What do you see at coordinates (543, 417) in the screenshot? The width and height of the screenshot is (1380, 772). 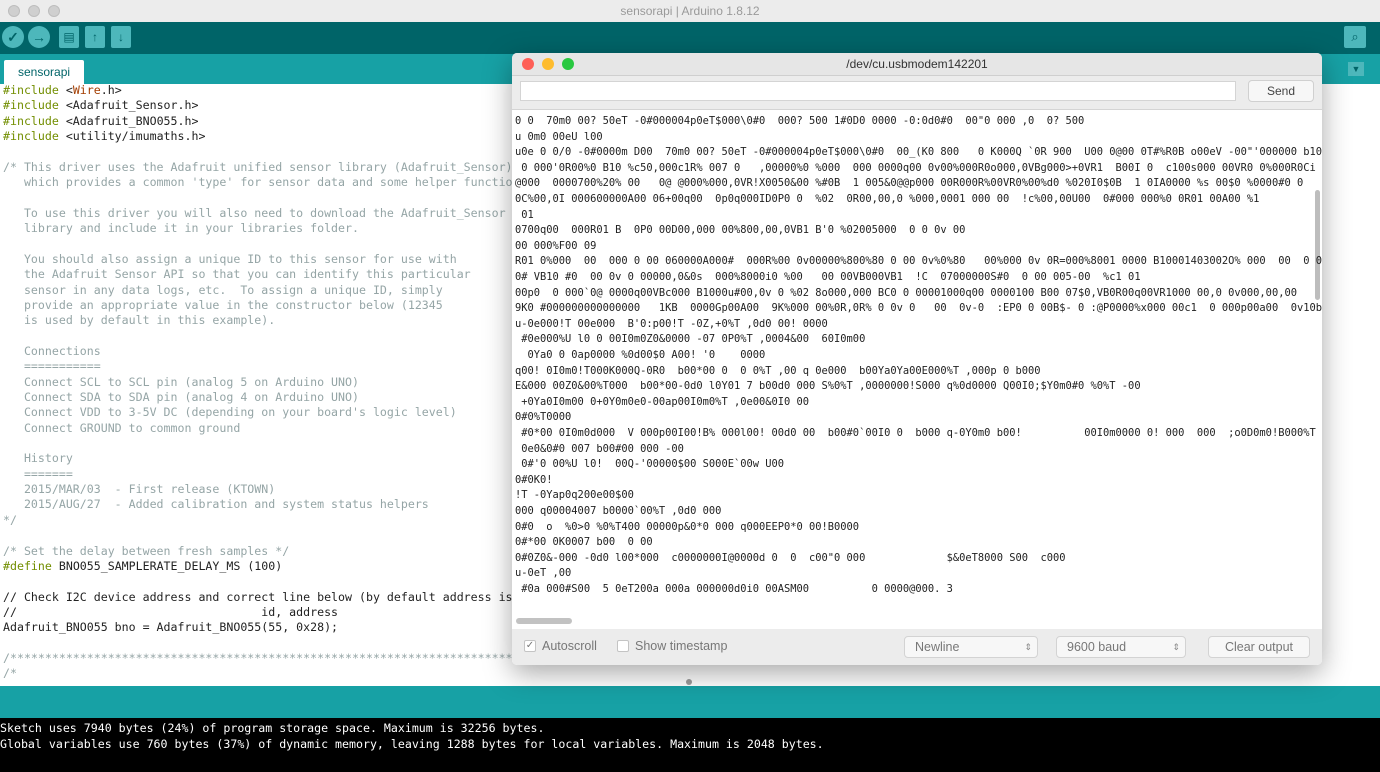 I see `serial-output-line: 0#0%T0000` at bounding box center [543, 417].